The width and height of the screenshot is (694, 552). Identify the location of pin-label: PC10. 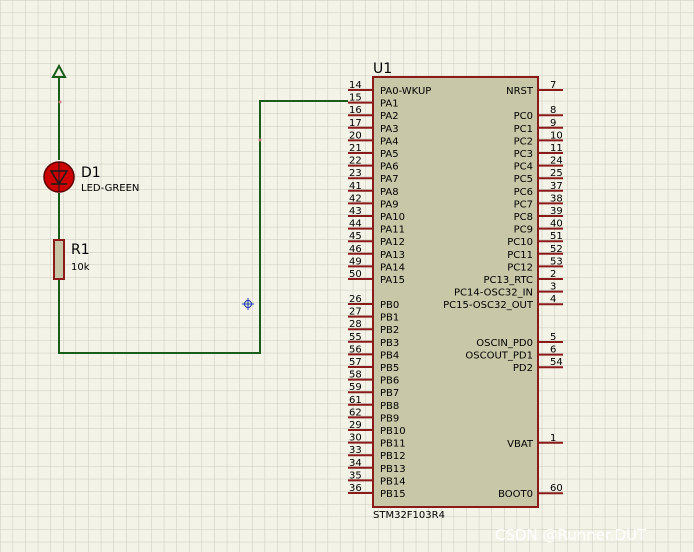
(520, 242).